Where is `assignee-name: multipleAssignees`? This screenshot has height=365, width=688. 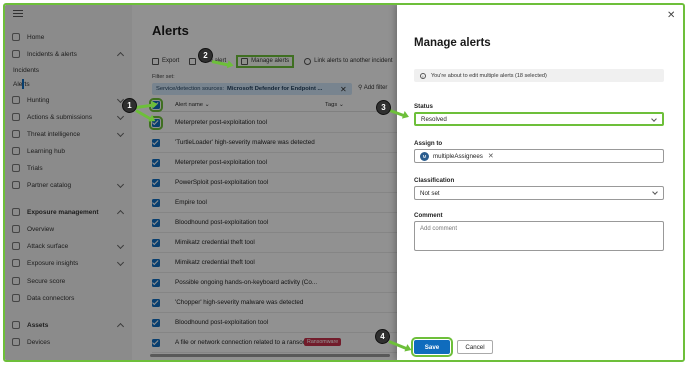
assignee-name: multipleAssignees is located at coordinates (458, 156).